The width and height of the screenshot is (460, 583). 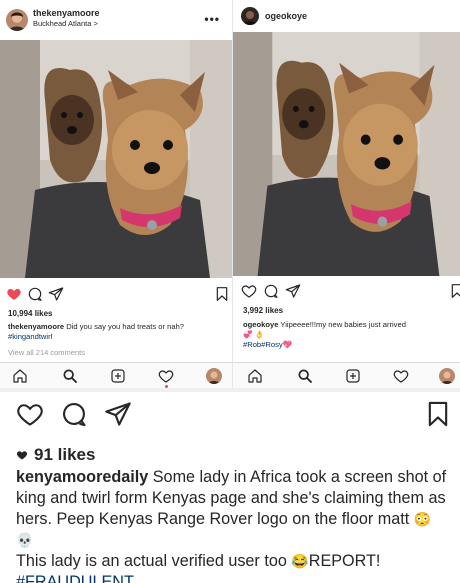 What do you see at coordinates (212, 19) in the screenshot?
I see `more-icon: •••` at bounding box center [212, 19].